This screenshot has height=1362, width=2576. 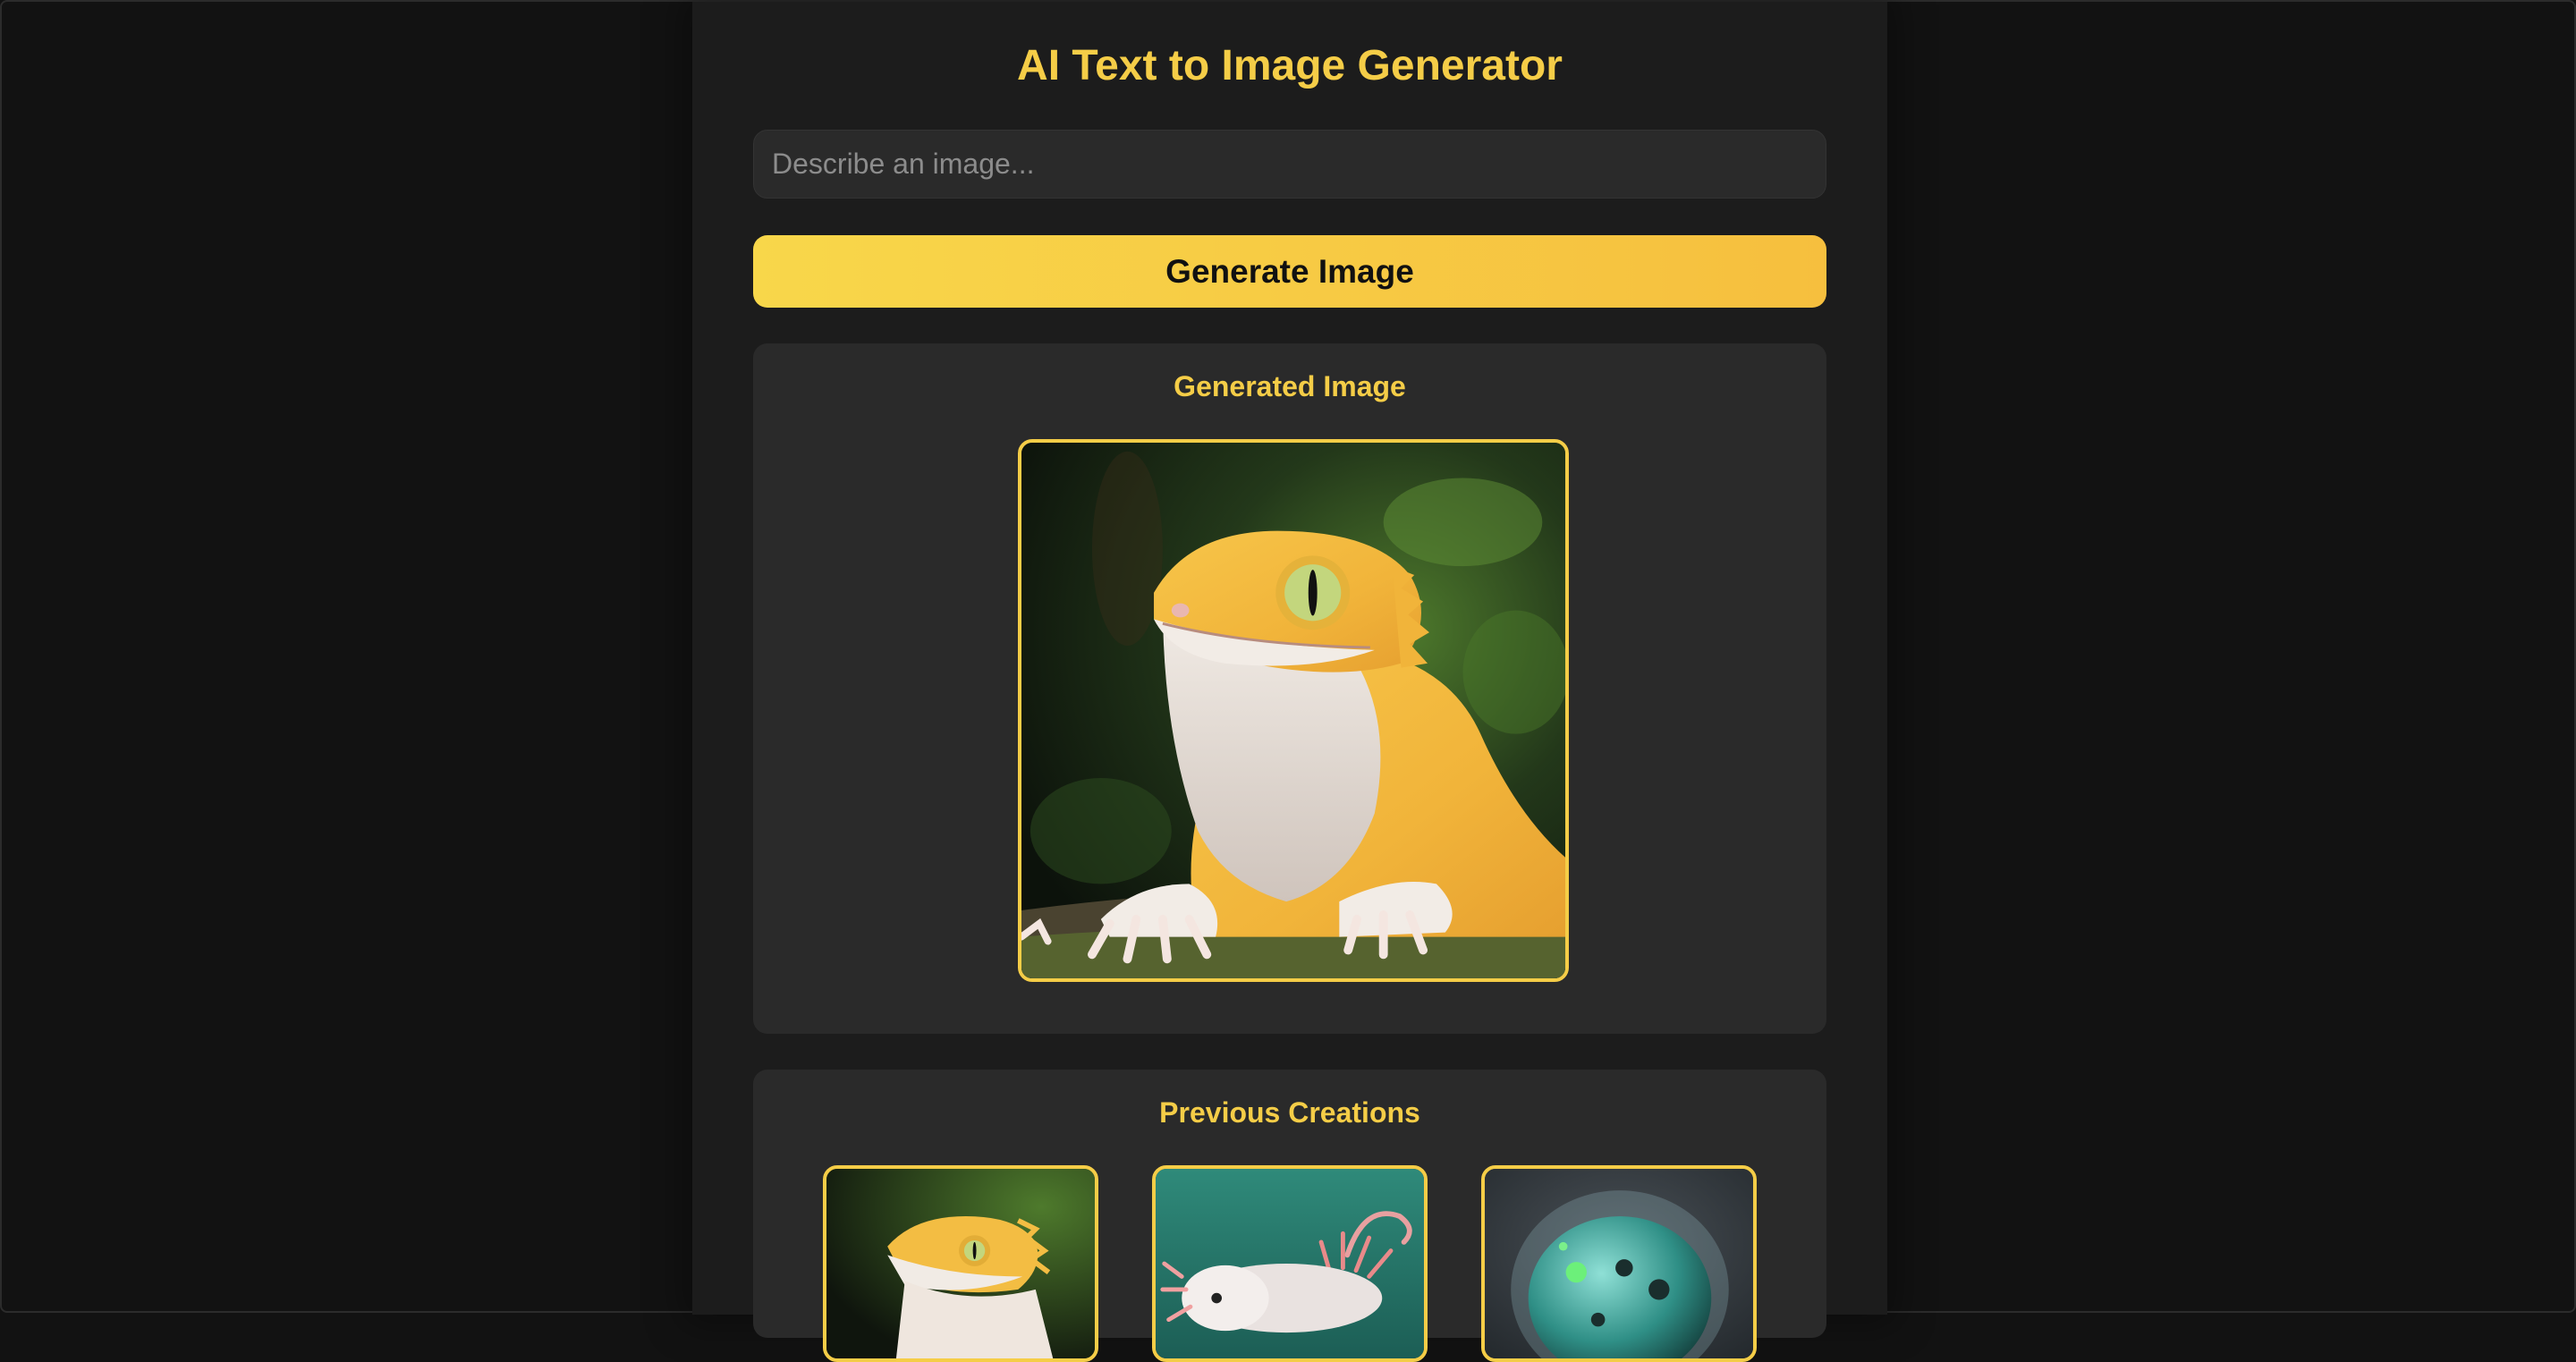 I want to click on gecko-thumbnail-art, so click(x=960, y=1263).